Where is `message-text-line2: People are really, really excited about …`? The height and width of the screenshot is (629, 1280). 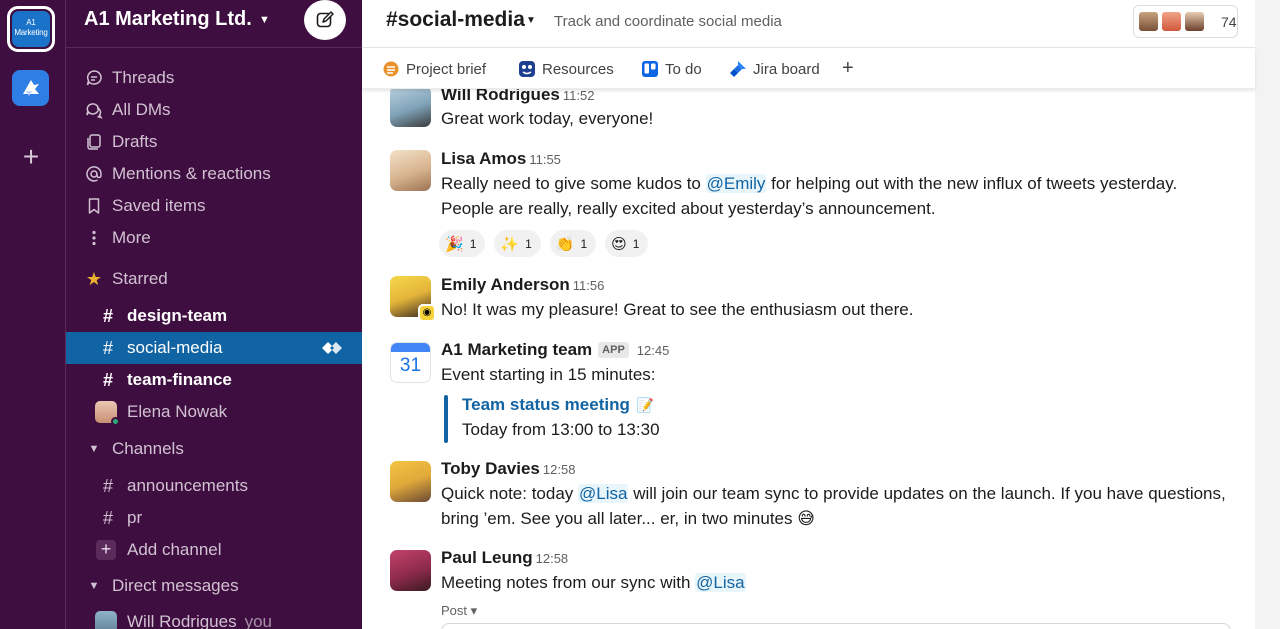 message-text-line2: People are really, really excited about … is located at coordinates (688, 208).